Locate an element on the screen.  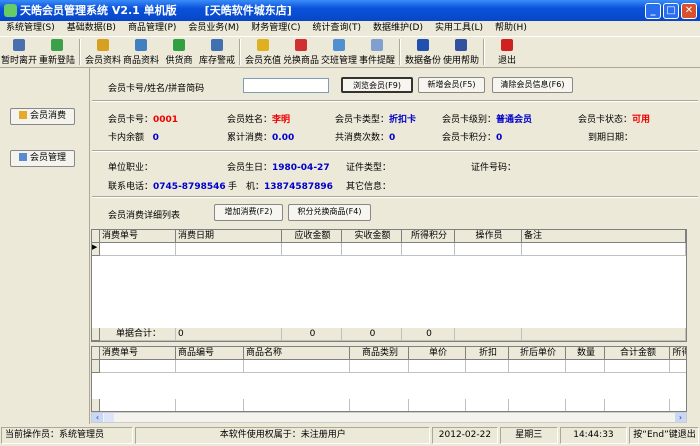
search-input is located at coordinates (286, 85).